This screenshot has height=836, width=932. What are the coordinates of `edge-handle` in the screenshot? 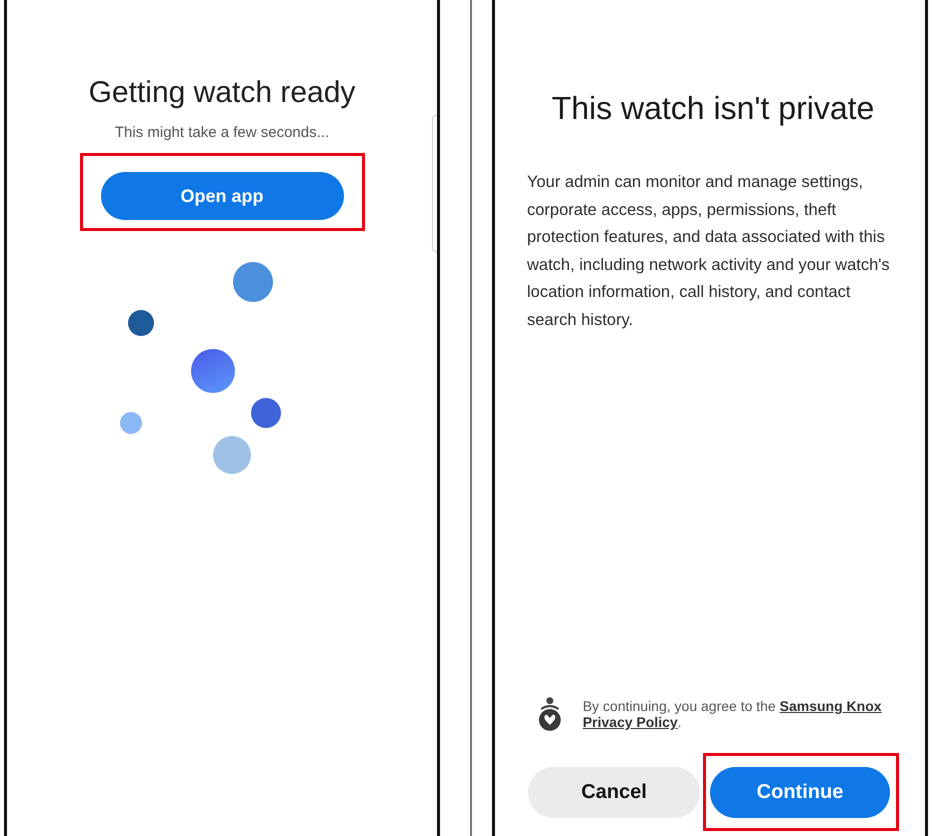 It's located at (434, 183).